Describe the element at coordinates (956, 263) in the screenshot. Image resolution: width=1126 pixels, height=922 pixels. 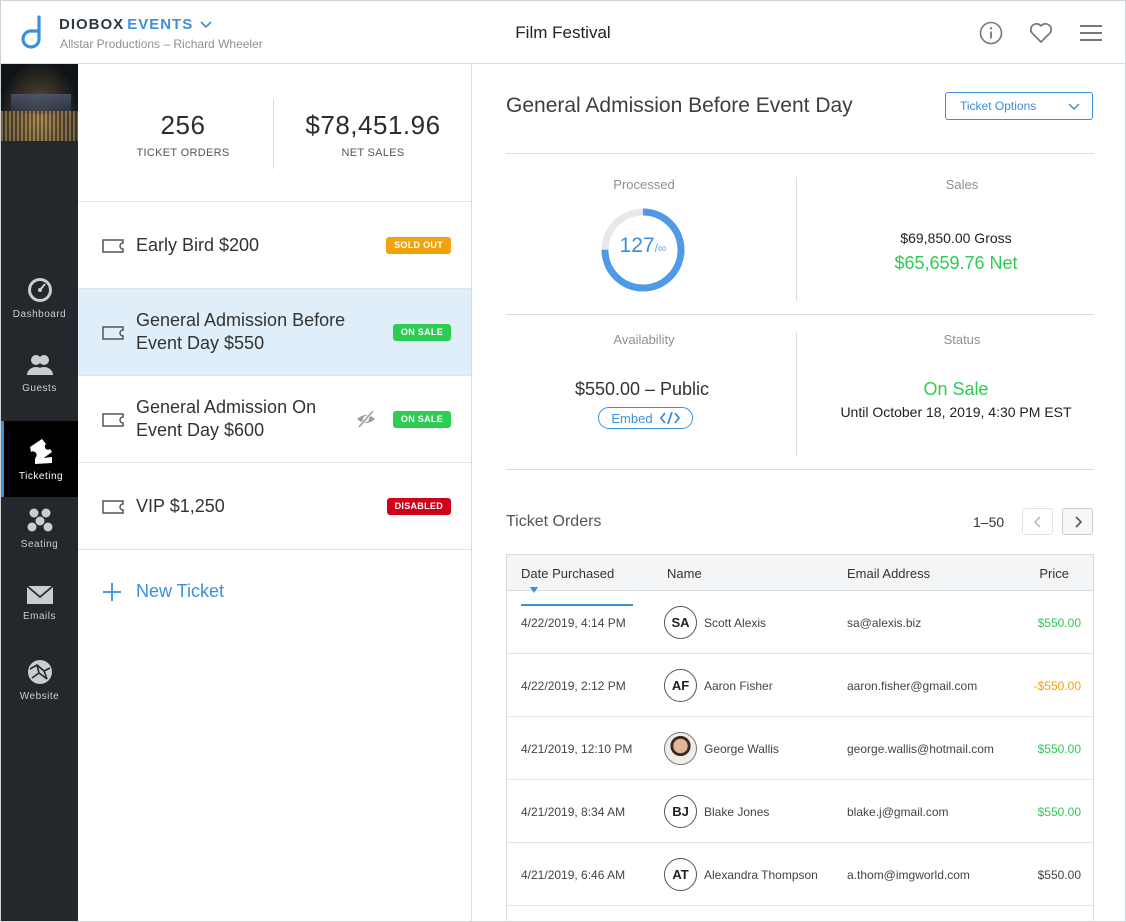
I see `net-sales: $65,659.76 Net` at that location.